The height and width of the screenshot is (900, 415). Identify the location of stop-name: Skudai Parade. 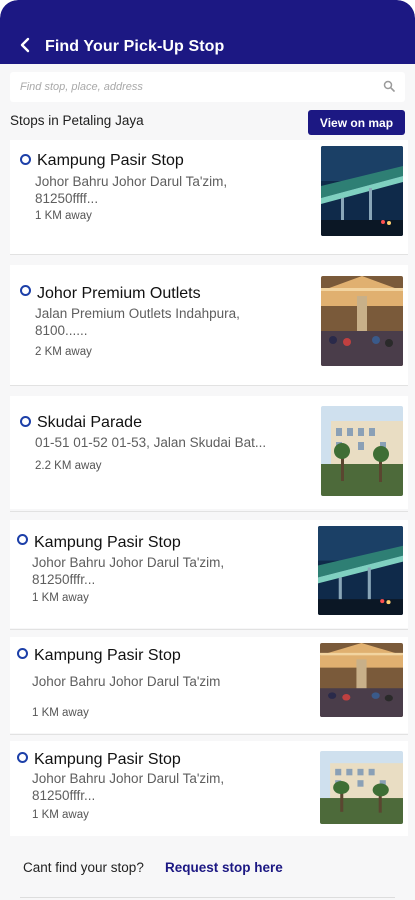
(89, 422).